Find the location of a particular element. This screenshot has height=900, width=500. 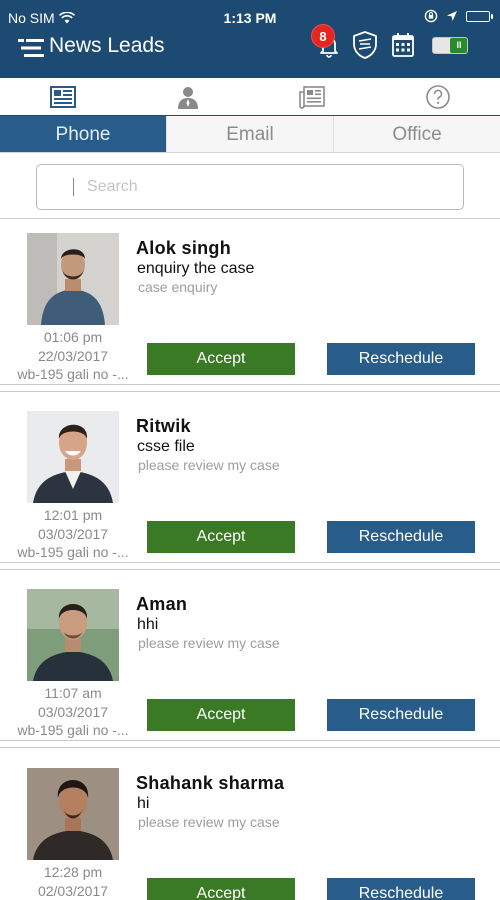

menu-icon is located at coordinates (31, 48).